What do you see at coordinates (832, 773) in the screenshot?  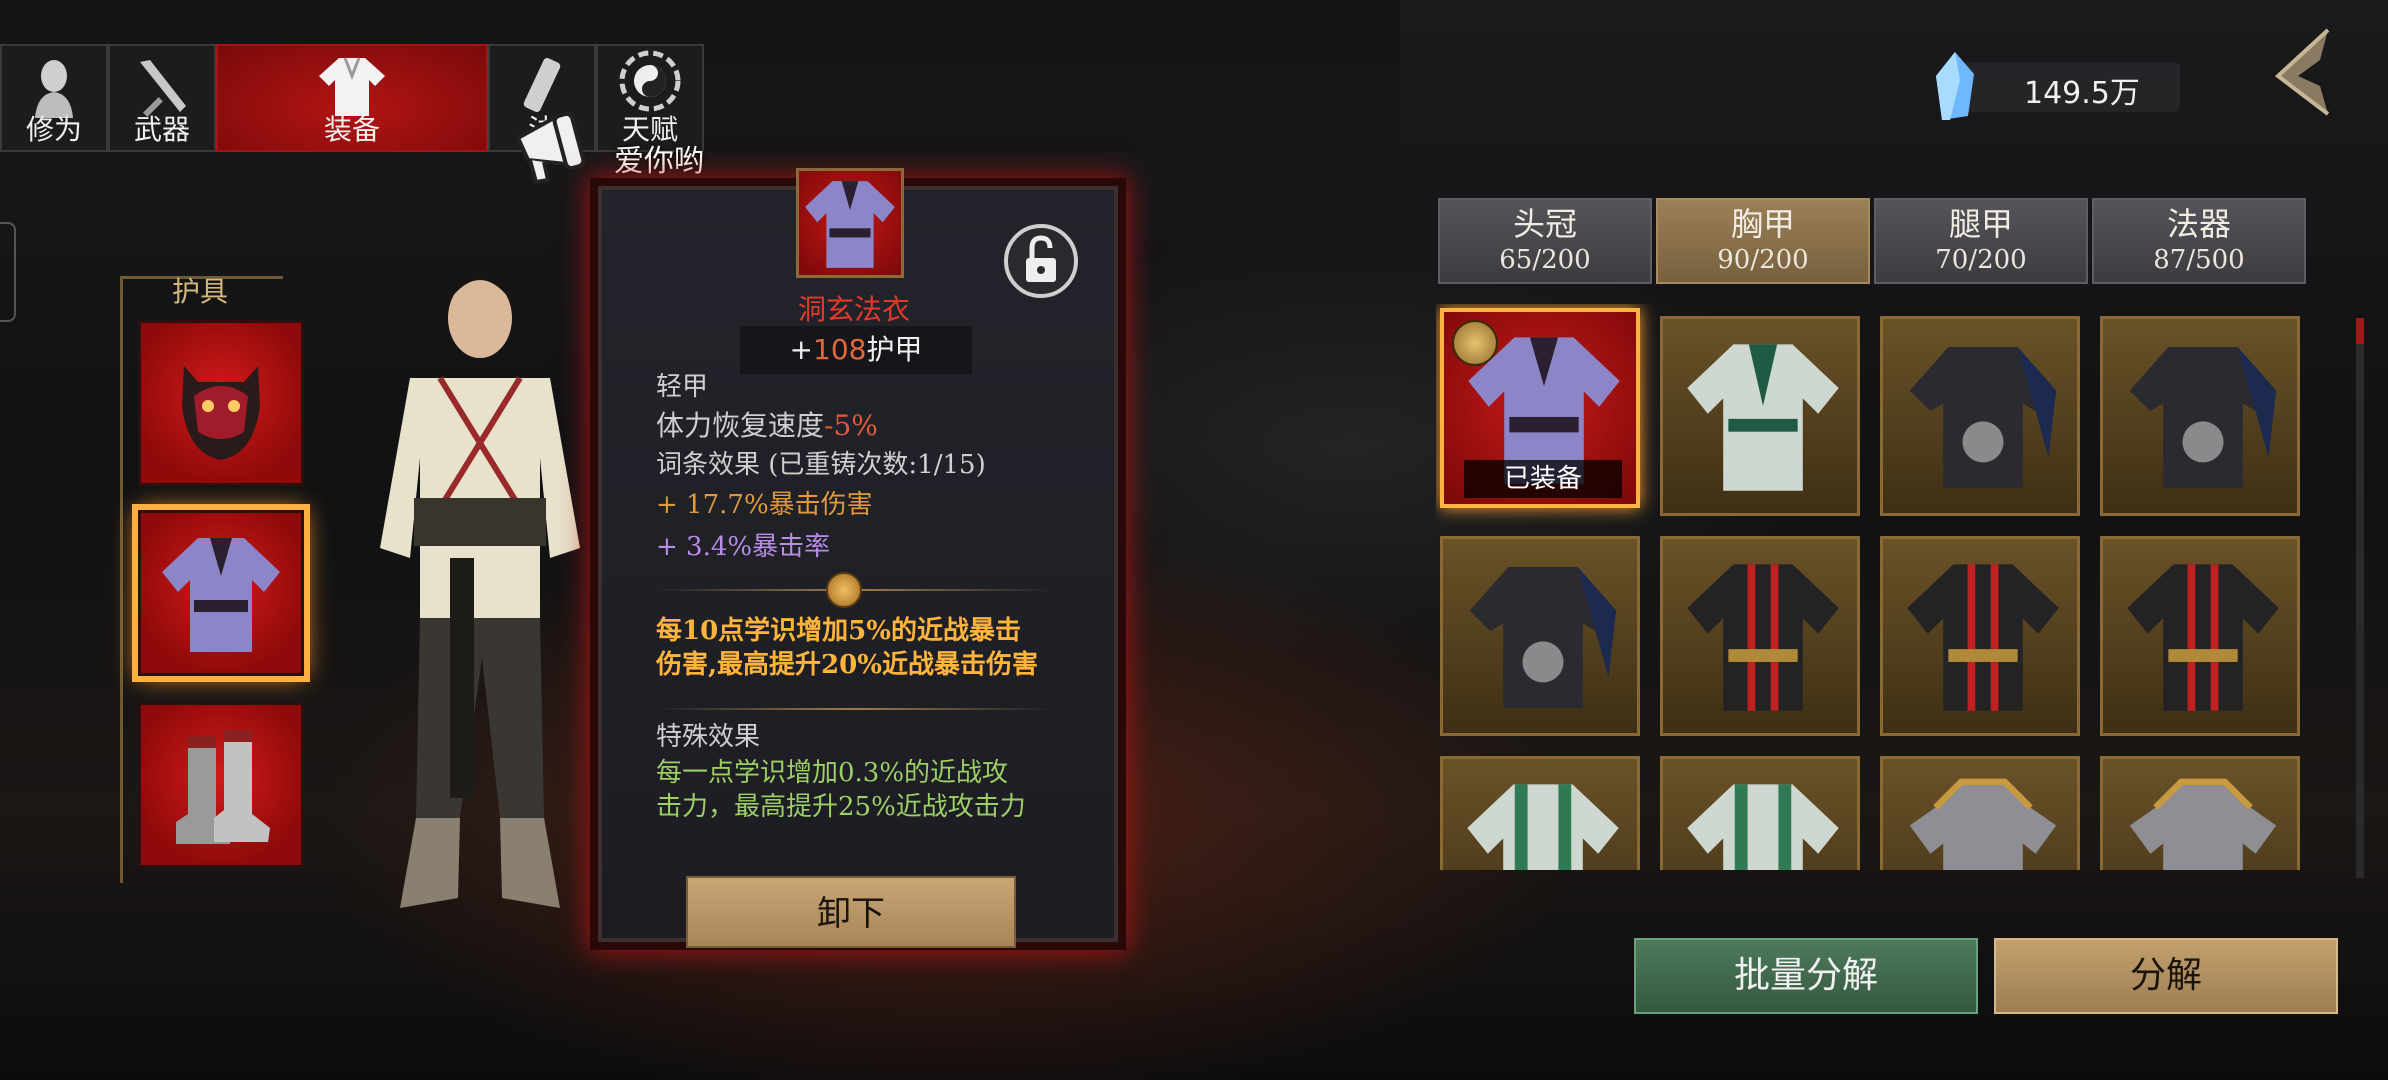 I see `special-effect-line-1: 每一点学识增加0.3%的近战攻` at bounding box center [832, 773].